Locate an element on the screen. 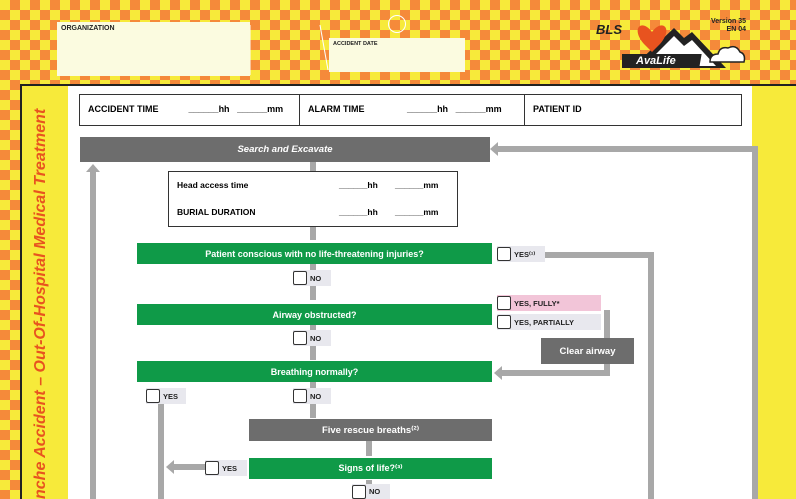 The height and width of the screenshot is (499, 796). organization-label: ORGANIZATION is located at coordinates (88, 28).